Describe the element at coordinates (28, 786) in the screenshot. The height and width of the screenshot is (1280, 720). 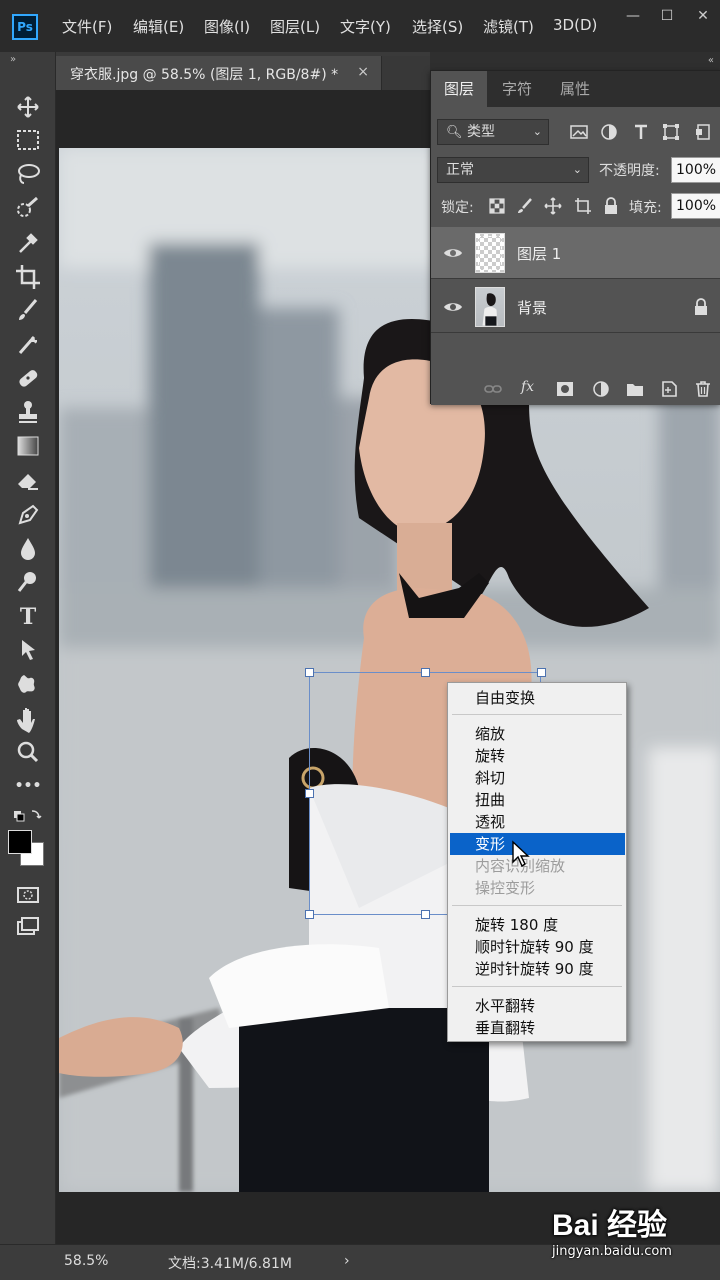
I see `more-tools-icon: •••` at that location.